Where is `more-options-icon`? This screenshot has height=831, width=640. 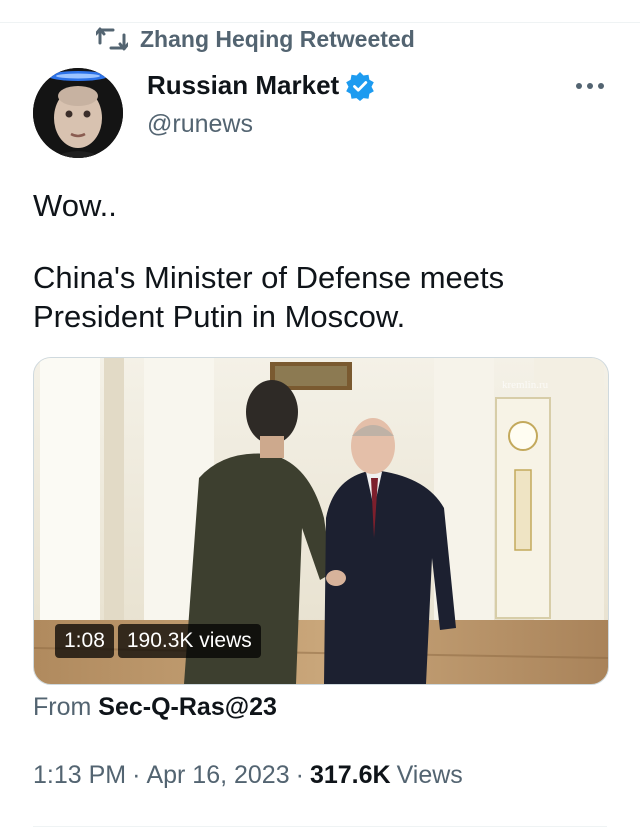 more-options-icon is located at coordinates (593, 86).